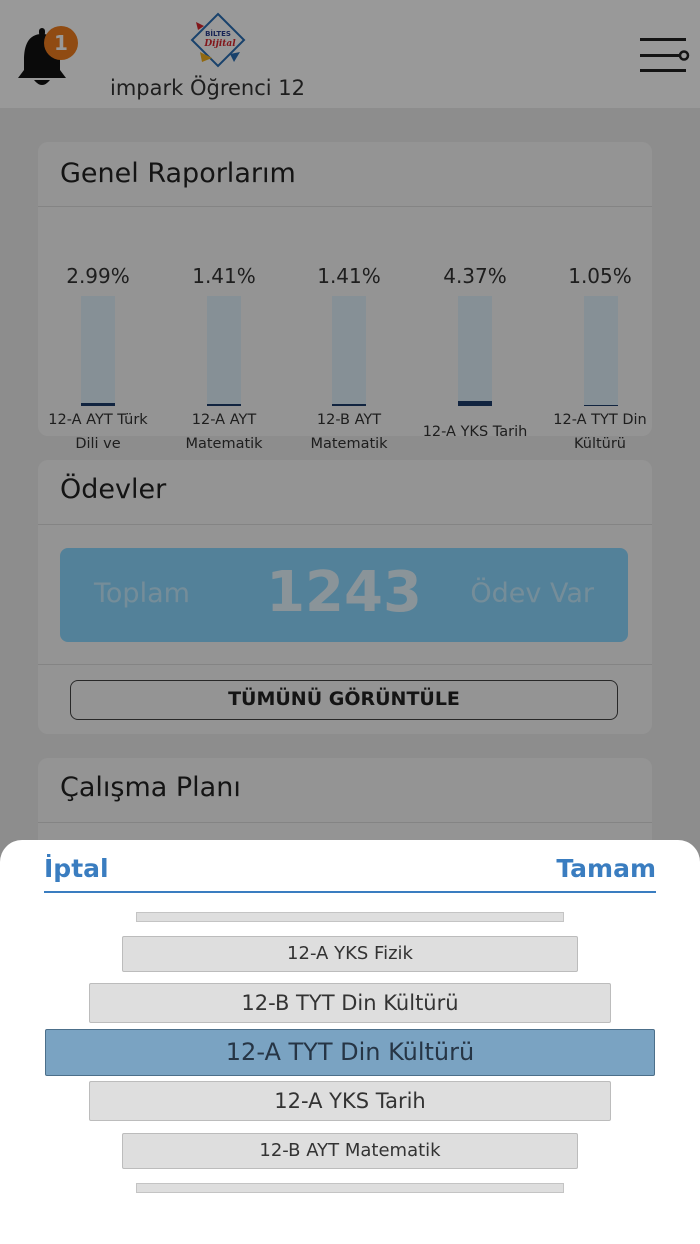 The height and width of the screenshot is (1244, 700). Describe the element at coordinates (350, 1003) in the screenshot. I see `picker-option: 12-B TYT Din Kültürü` at that location.